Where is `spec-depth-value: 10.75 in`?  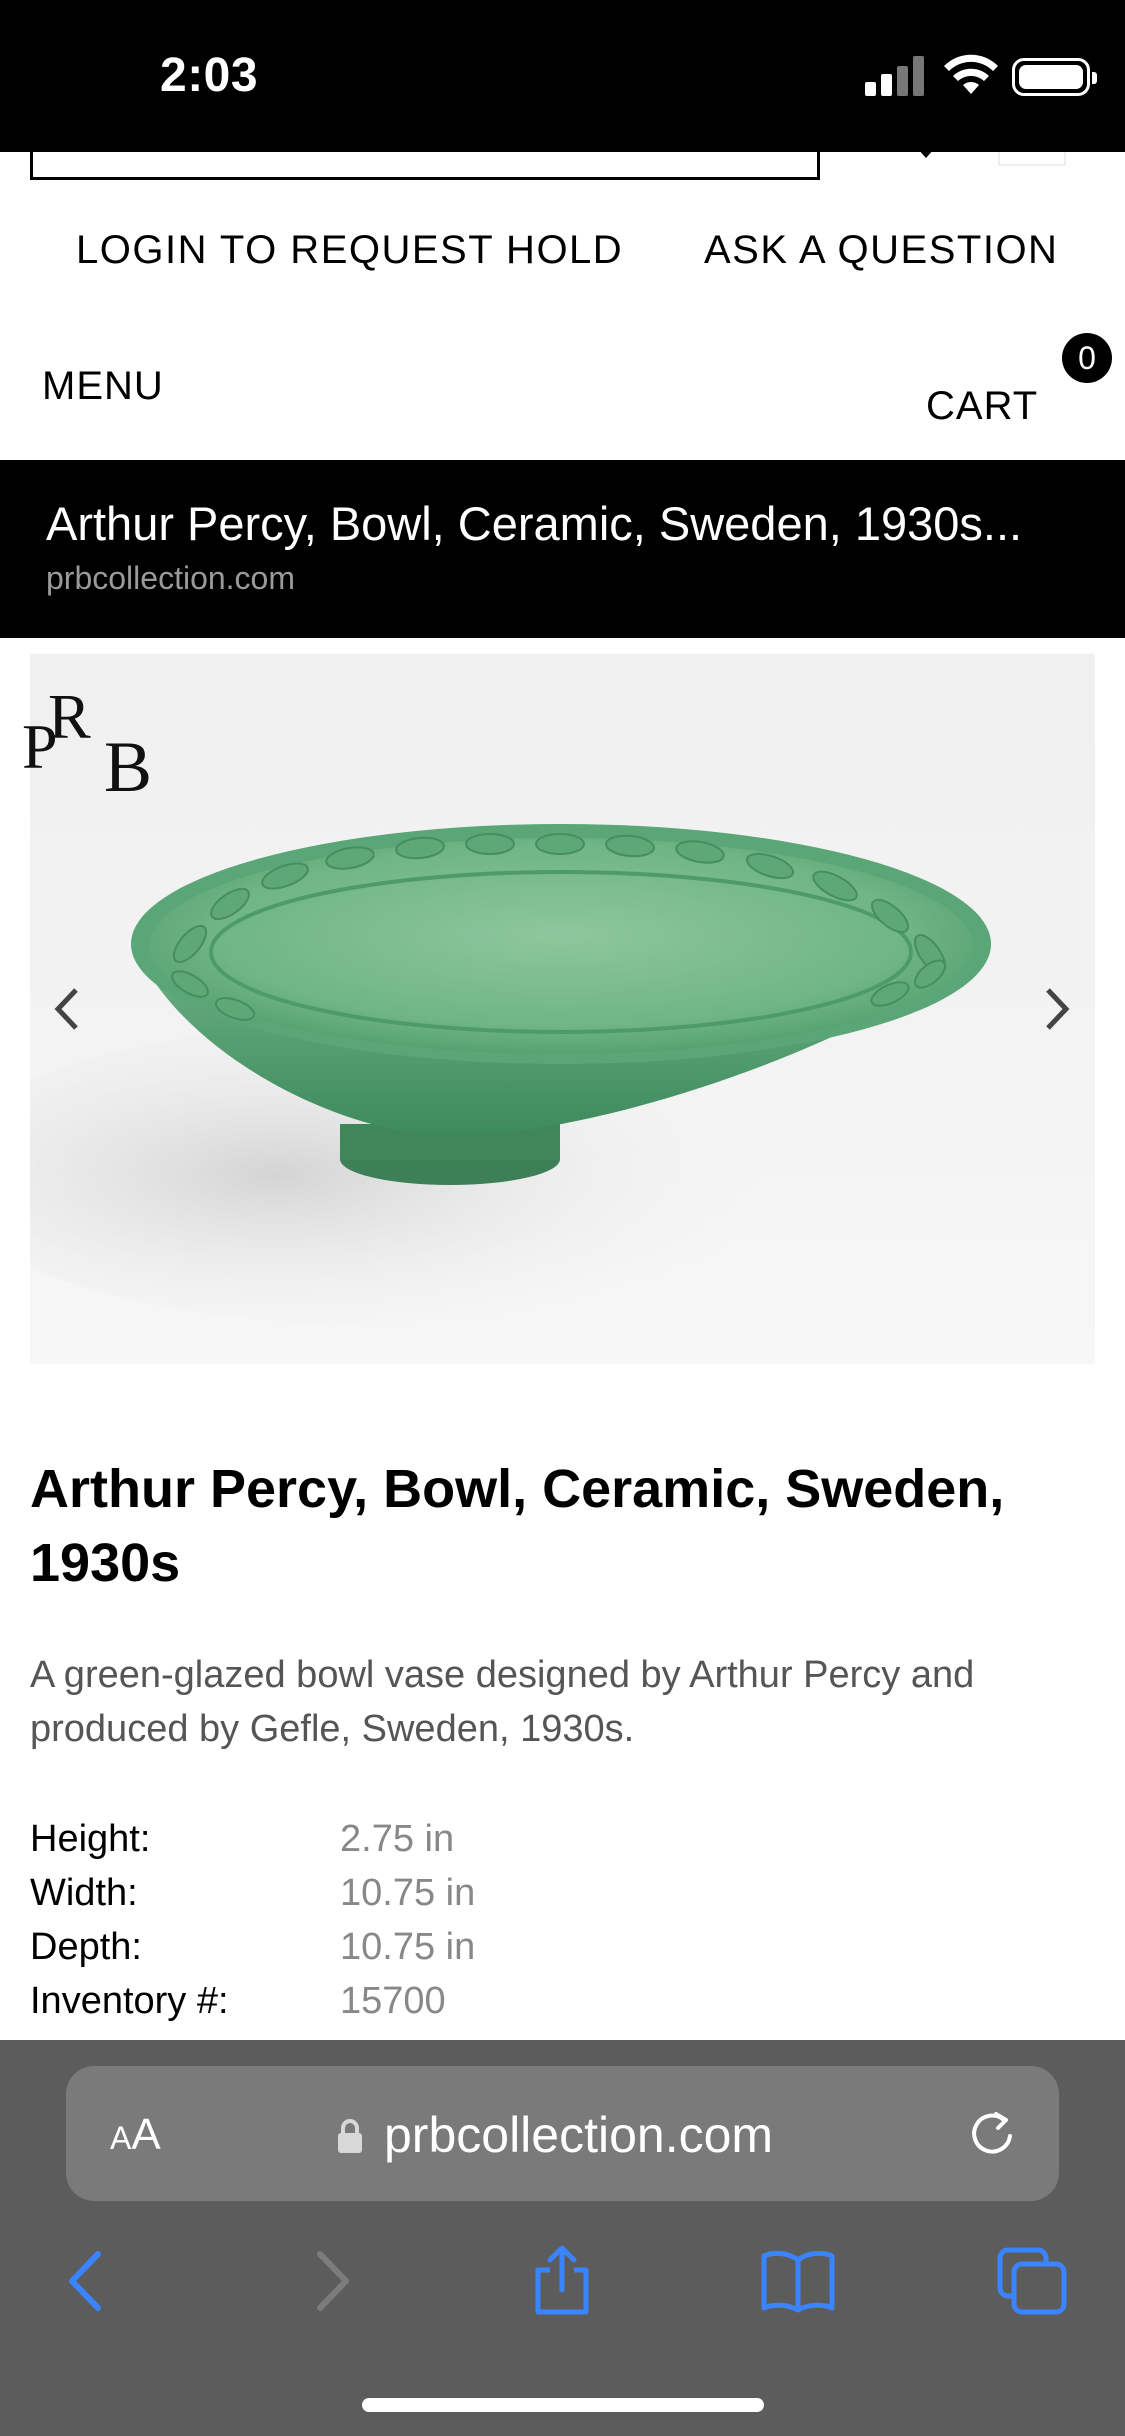
spec-depth-value: 10.75 in is located at coordinates (408, 1947).